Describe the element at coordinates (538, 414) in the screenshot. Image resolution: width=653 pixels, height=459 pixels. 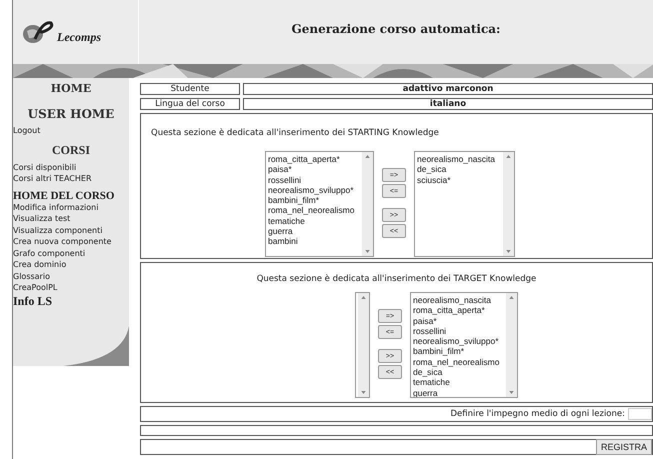
I see `effort-label: Definire l'impegno medio di ogni lezione:` at that location.